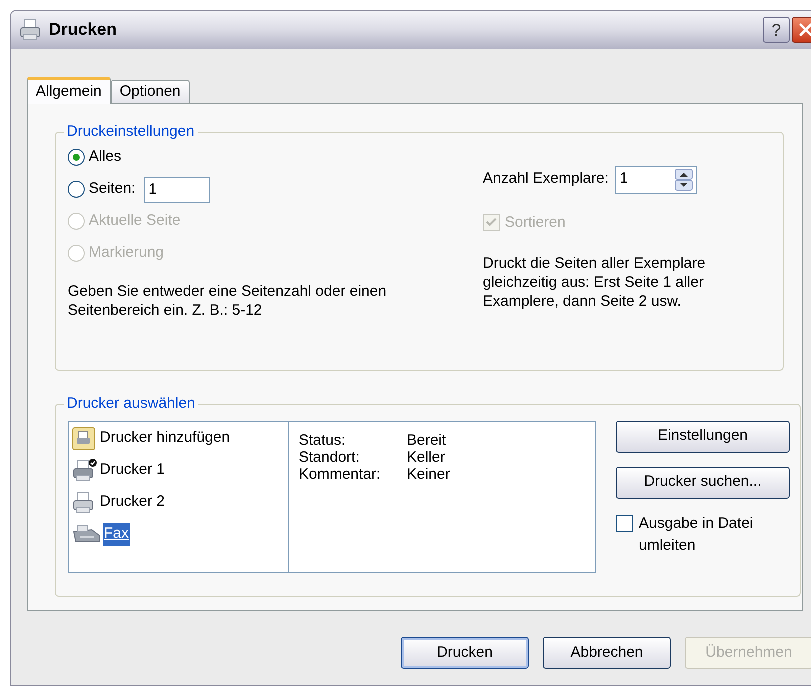 The width and height of the screenshot is (811, 686). I want to click on to-file-label: Ausgabe in Datei umleiten, so click(696, 535).